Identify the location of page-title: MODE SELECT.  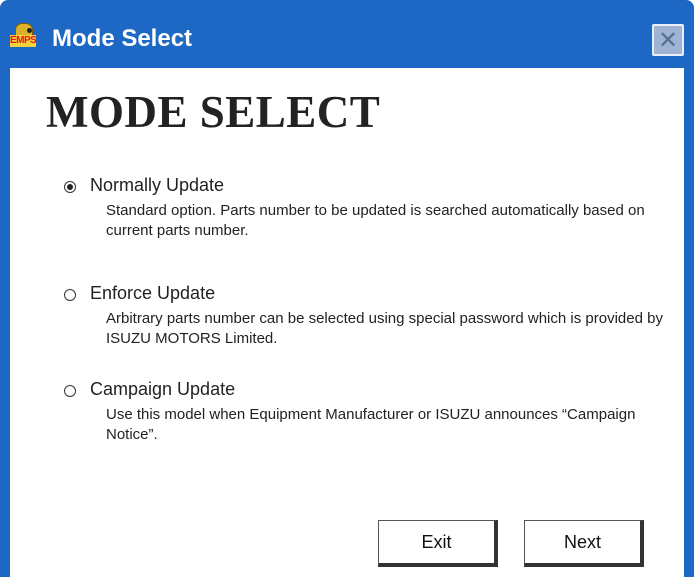
(213, 112).